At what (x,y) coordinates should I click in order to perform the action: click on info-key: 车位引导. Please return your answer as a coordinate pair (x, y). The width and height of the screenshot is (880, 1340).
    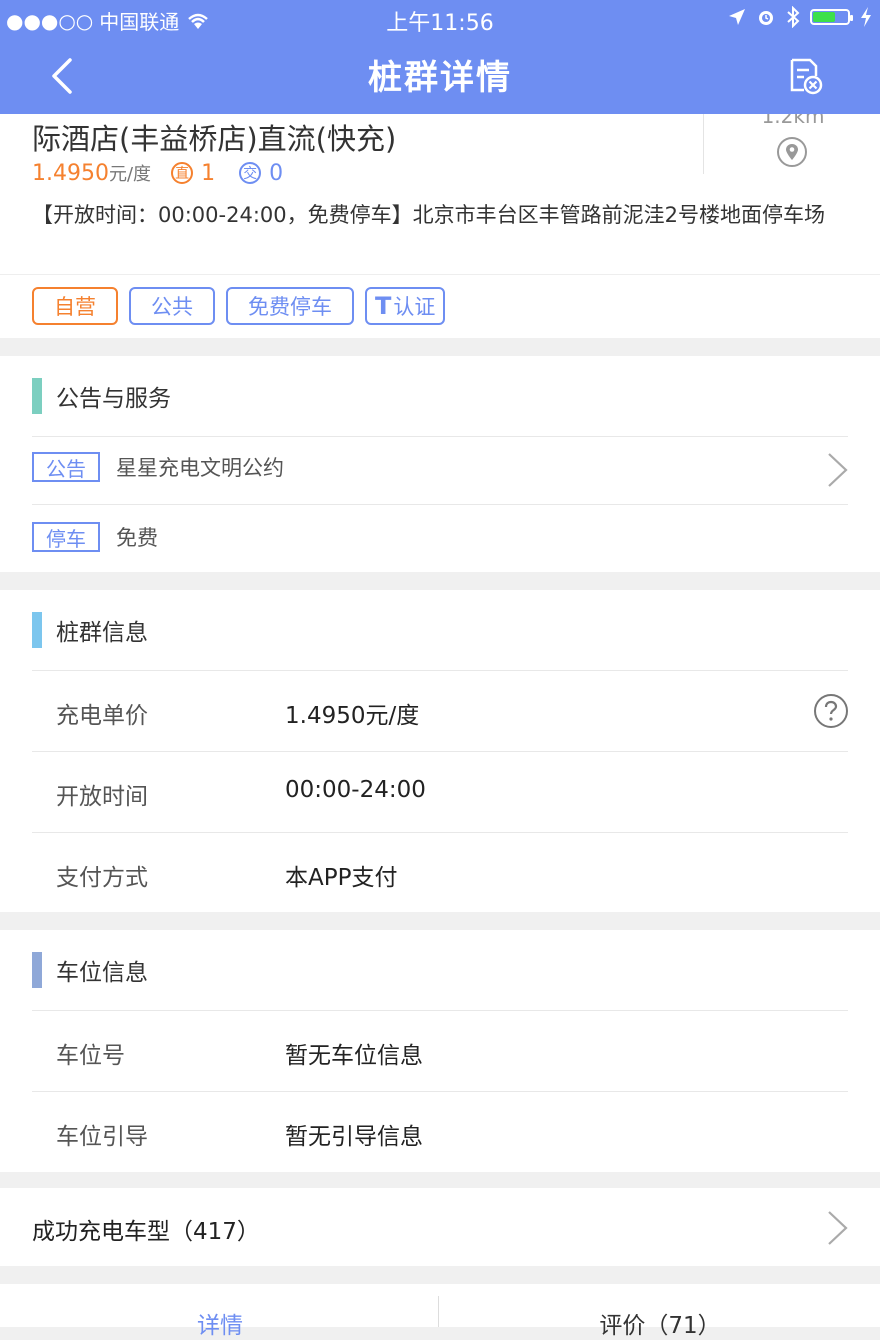
    Looking at the image, I should click on (102, 1137).